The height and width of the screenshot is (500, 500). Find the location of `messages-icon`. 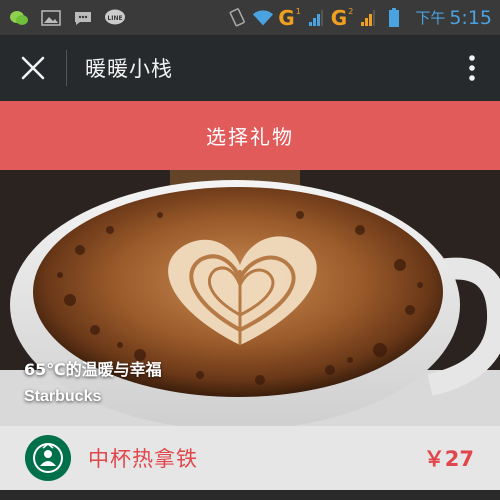

messages-icon is located at coordinates (83, 18).